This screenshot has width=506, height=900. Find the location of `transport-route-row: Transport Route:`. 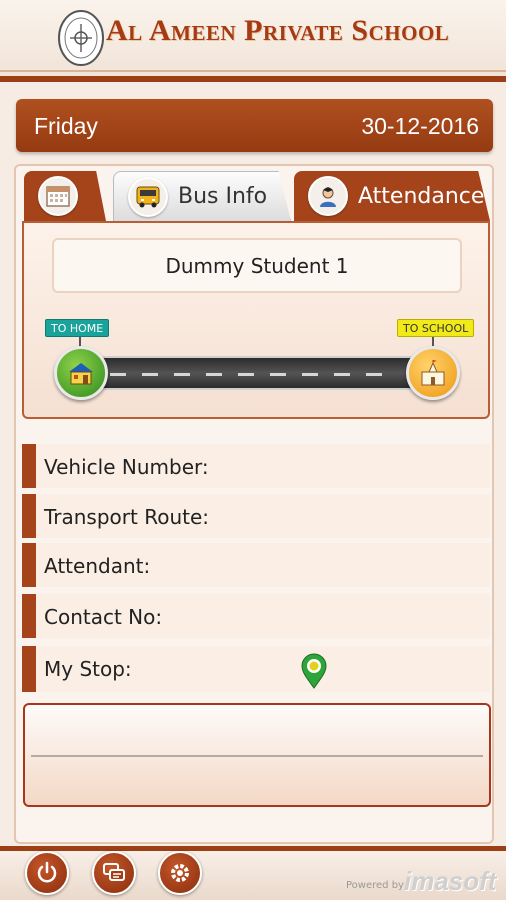

transport-route-row: Transport Route: is located at coordinates (256, 516).